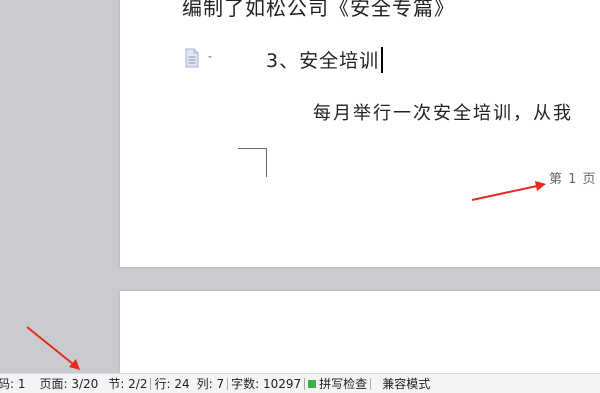 The image size is (600, 393). Describe the element at coordinates (312, 383) in the screenshot. I see `spell-check-icon` at that location.